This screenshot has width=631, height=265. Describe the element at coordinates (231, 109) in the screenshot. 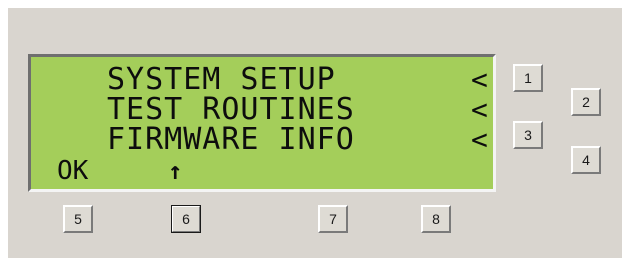

I see `menu-item-test-routines: TEST ROUTINES` at that location.